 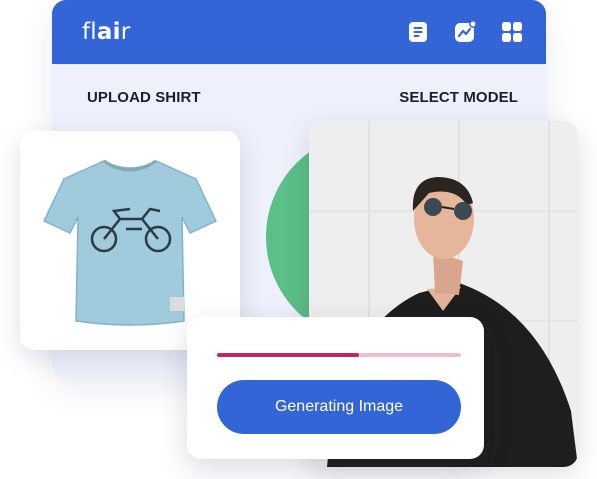 I want to click on top-icons, so click(x=465, y=32).